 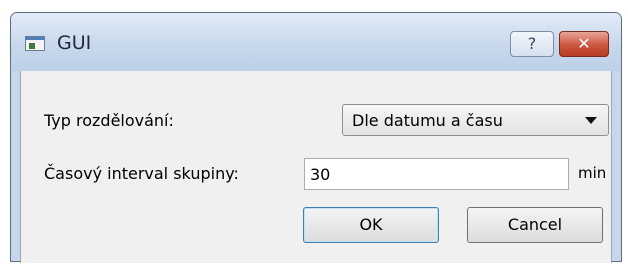 I want to click on split-type-label: Typ rozdělování:, so click(x=109, y=120).